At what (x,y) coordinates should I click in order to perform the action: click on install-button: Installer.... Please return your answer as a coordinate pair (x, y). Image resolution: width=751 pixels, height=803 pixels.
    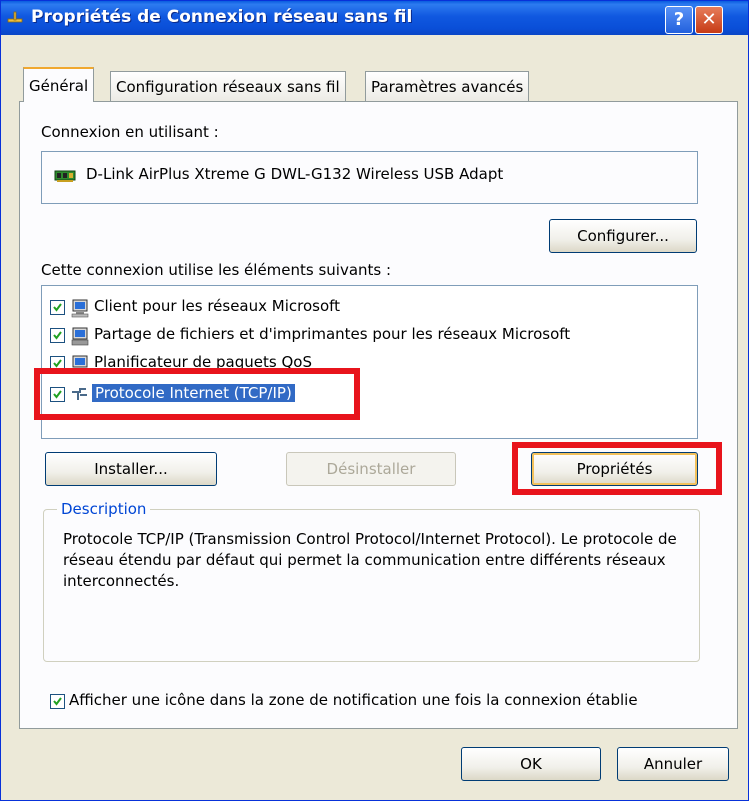
    Looking at the image, I should click on (131, 469).